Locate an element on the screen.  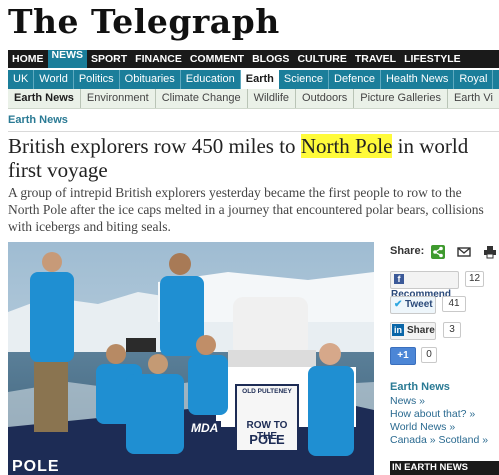
subnav-item-world: World is located at coordinates (54, 79).